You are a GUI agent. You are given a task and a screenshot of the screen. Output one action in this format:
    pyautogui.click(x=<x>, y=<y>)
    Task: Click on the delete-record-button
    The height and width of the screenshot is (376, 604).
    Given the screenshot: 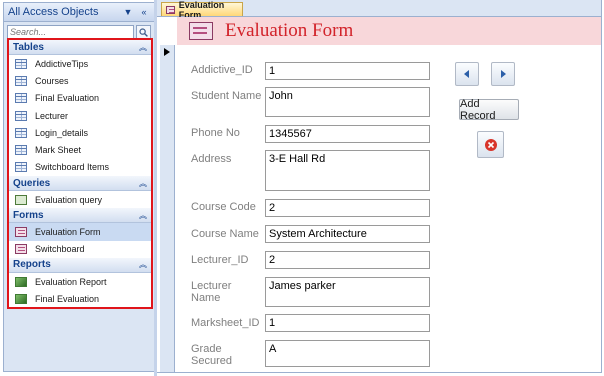 What is the action you would take?
    pyautogui.click(x=490, y=144)
    